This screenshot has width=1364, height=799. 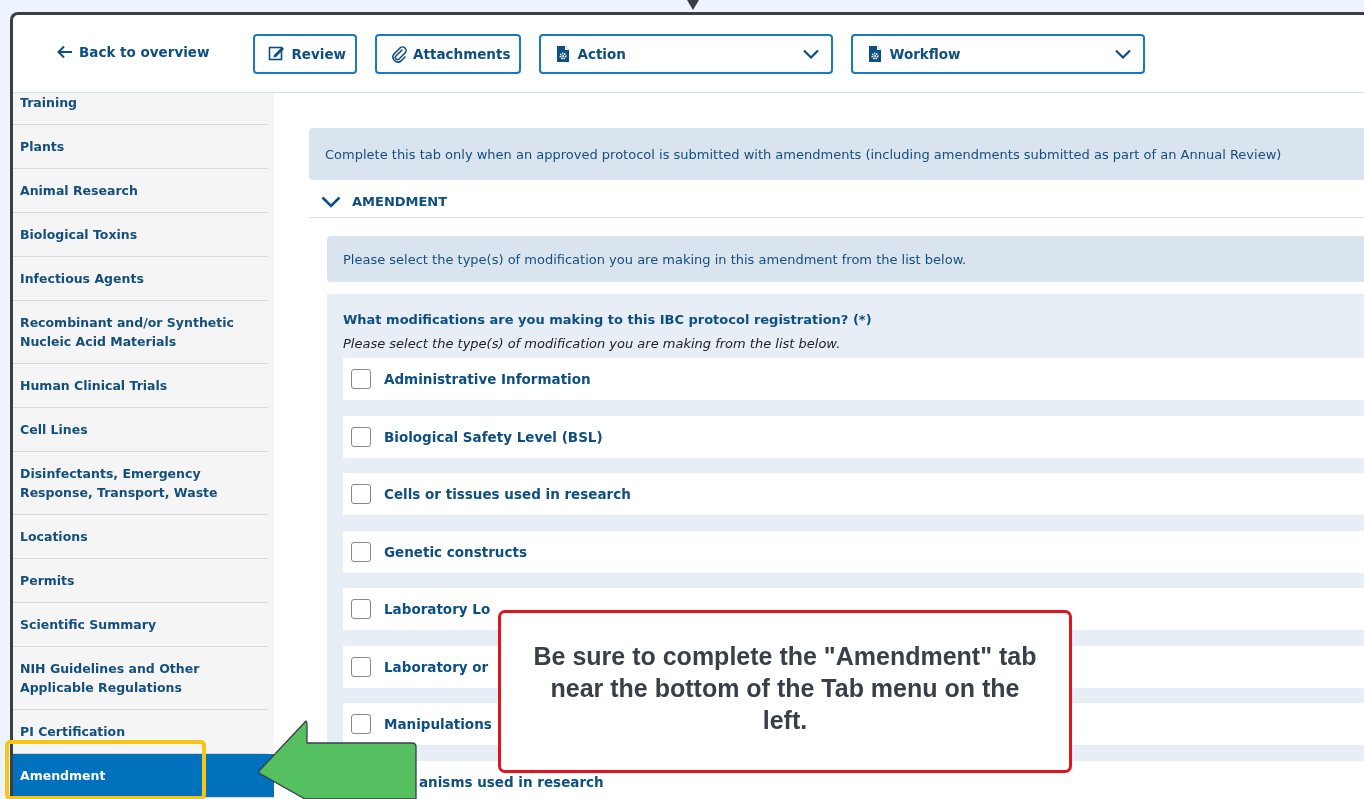 What do you see at coordinates (437, 609) in the screenshot?
I see `option-label: Laboratory Lo` at bounding box center [437, 609].